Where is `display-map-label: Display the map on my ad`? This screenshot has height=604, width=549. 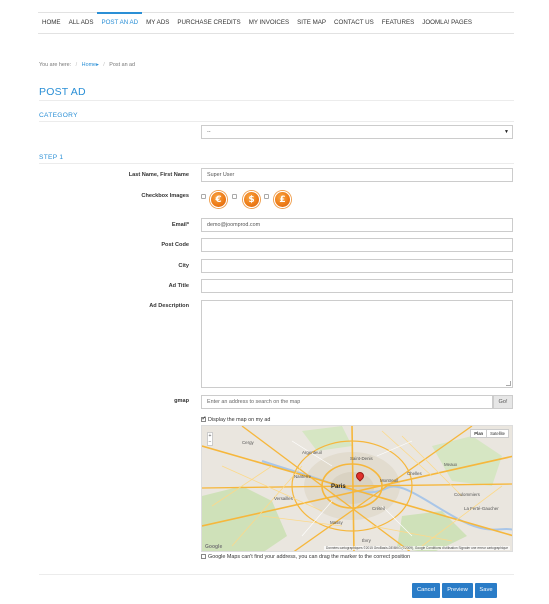
display-map-label: Display the map on my ad is located at coordinates (239, 420).